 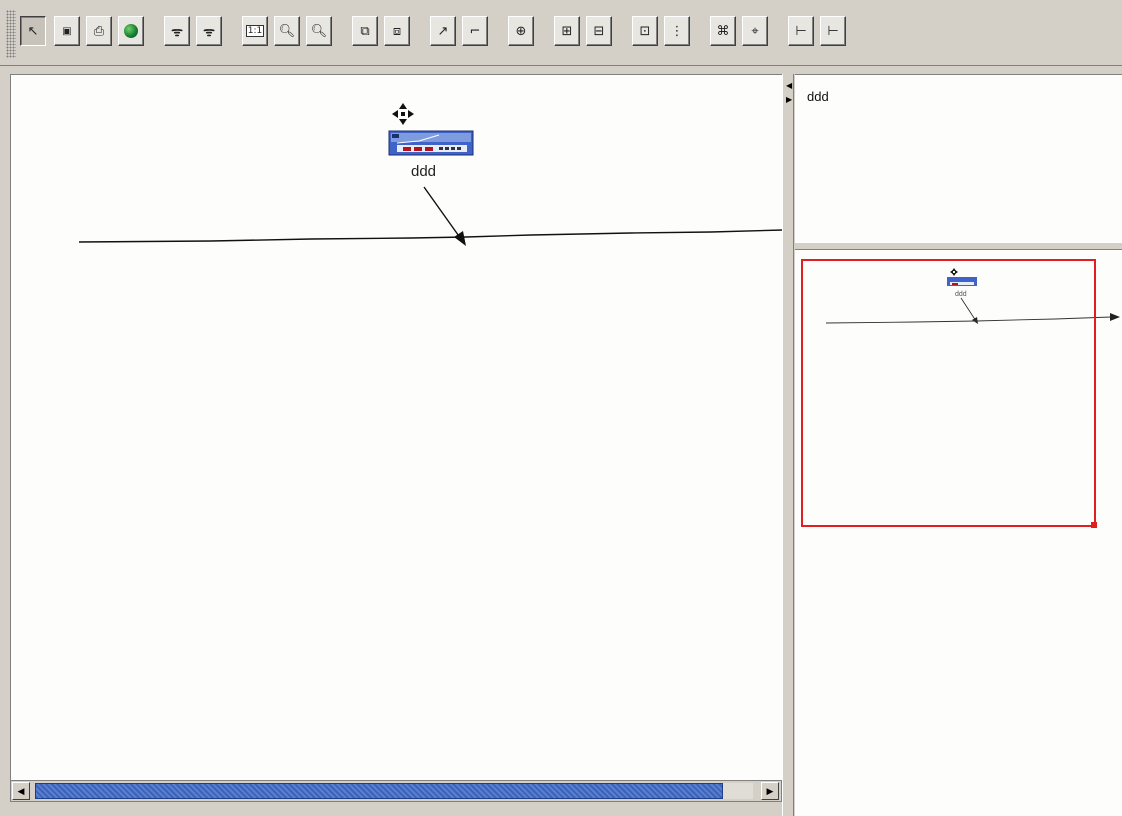 I want to click on collapse-right-arrow-icon: ▶, so click(x=789, y=100).